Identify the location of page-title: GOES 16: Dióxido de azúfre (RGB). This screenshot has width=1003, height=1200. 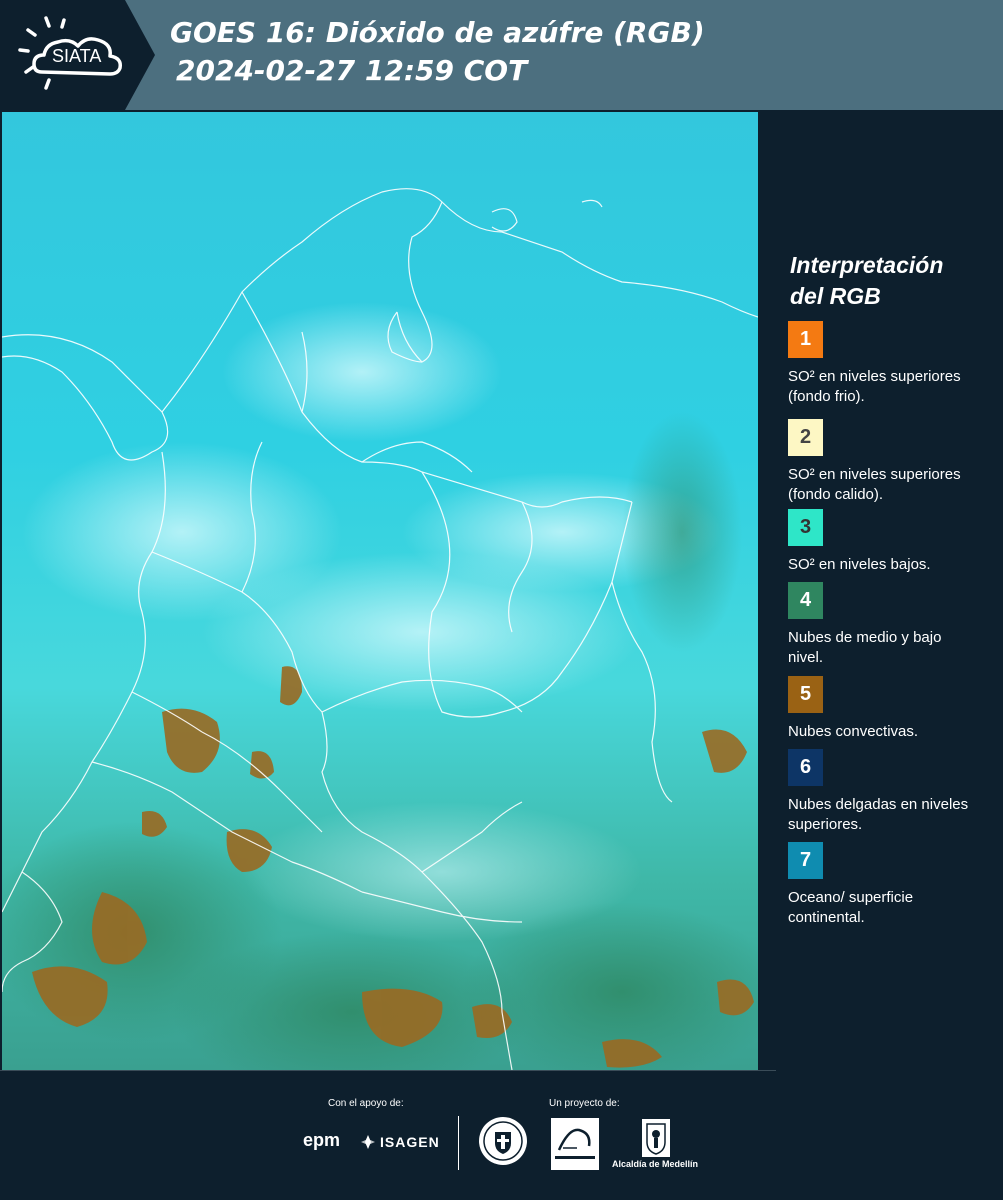
(437, 32).